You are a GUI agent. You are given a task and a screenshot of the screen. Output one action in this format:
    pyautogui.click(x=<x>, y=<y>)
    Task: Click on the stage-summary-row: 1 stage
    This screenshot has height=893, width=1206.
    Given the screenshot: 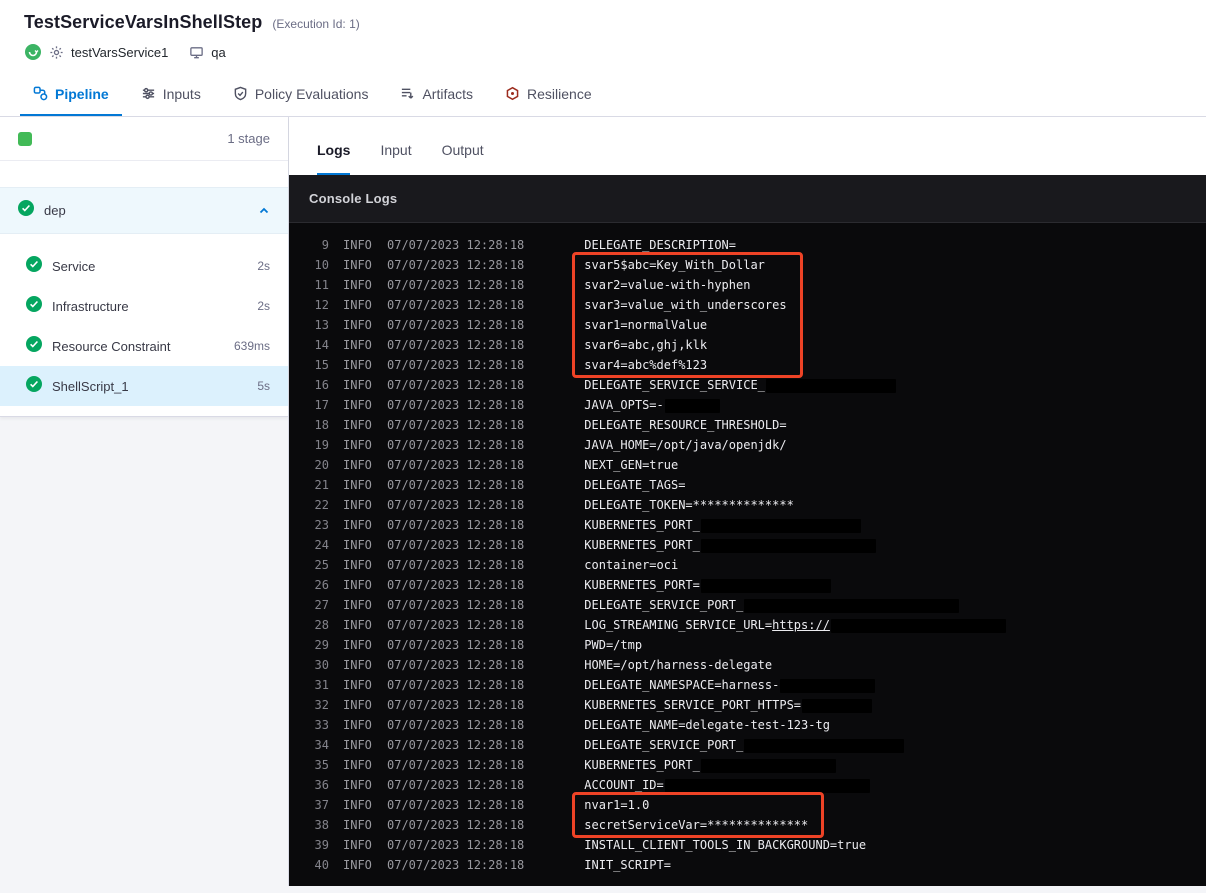 What is the action you would take?
    pyautogui.click(x=144, y=139)
    